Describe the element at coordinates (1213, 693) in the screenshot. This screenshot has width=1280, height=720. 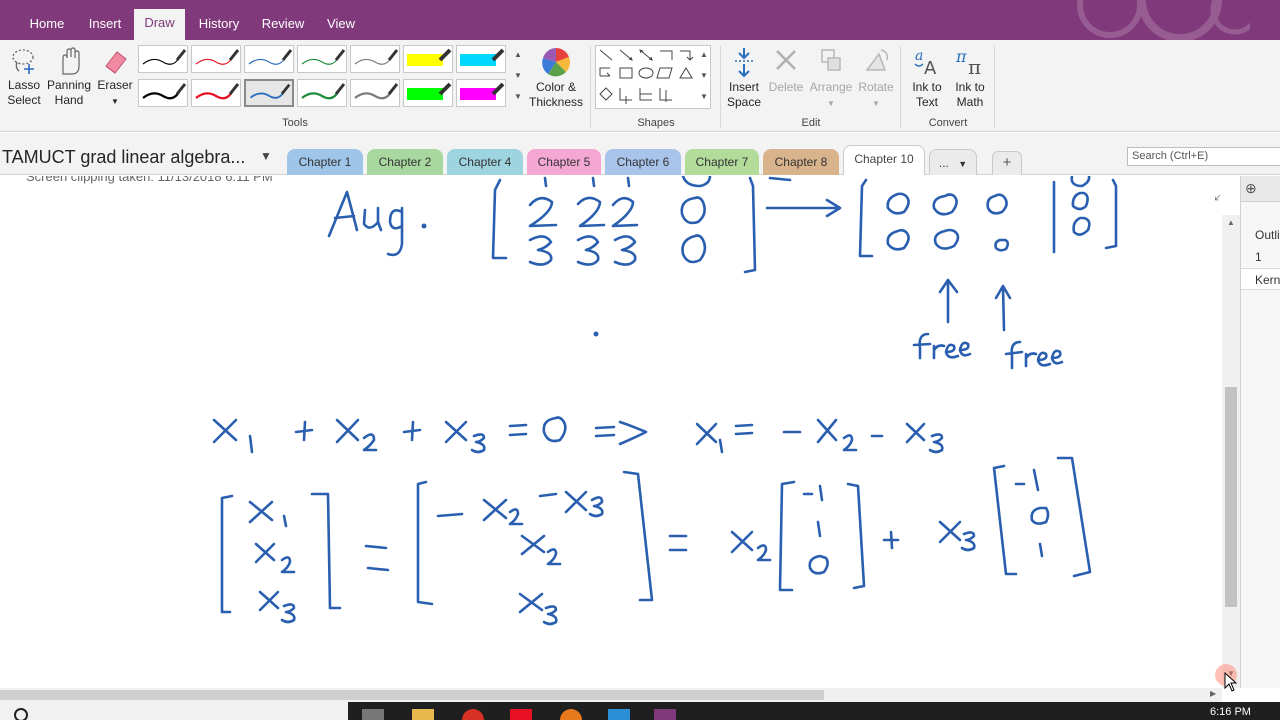
I see `scroll-right-icon: ▶` at that location.